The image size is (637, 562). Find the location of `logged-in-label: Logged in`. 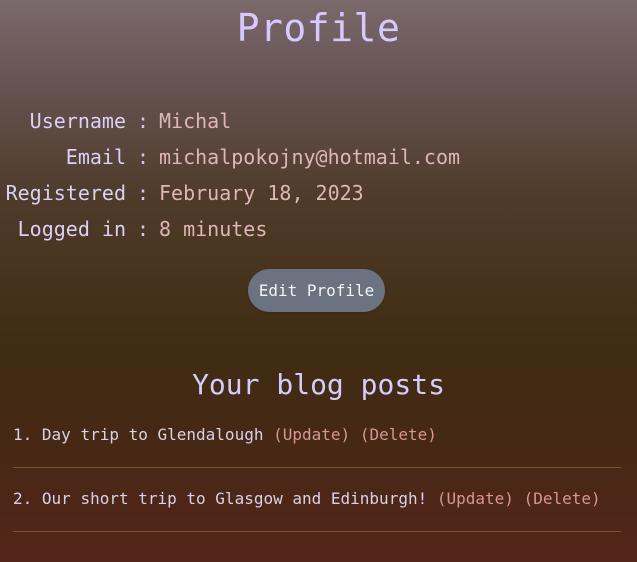

logged-in-label: Logged in is located at coordinates (71, 229).